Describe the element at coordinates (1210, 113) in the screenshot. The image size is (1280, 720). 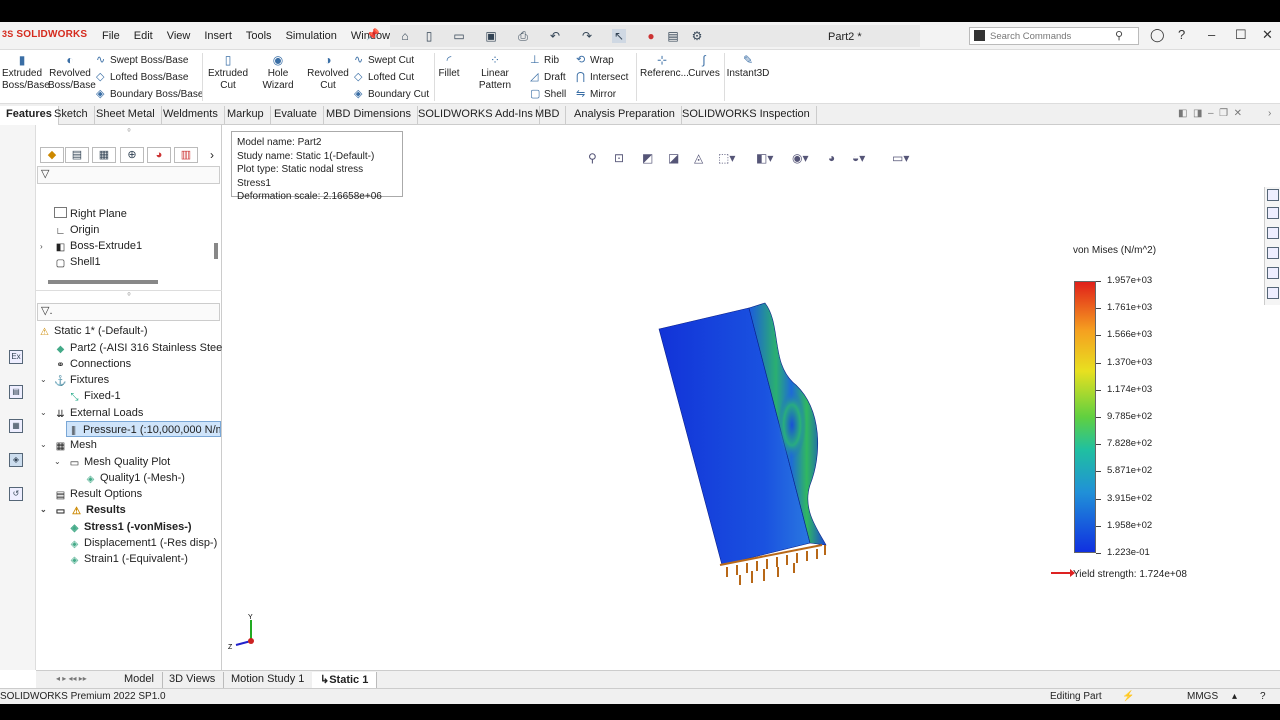
I see `viewport-window-controls: ◧ ◨ – ❐ ✕` at that location.